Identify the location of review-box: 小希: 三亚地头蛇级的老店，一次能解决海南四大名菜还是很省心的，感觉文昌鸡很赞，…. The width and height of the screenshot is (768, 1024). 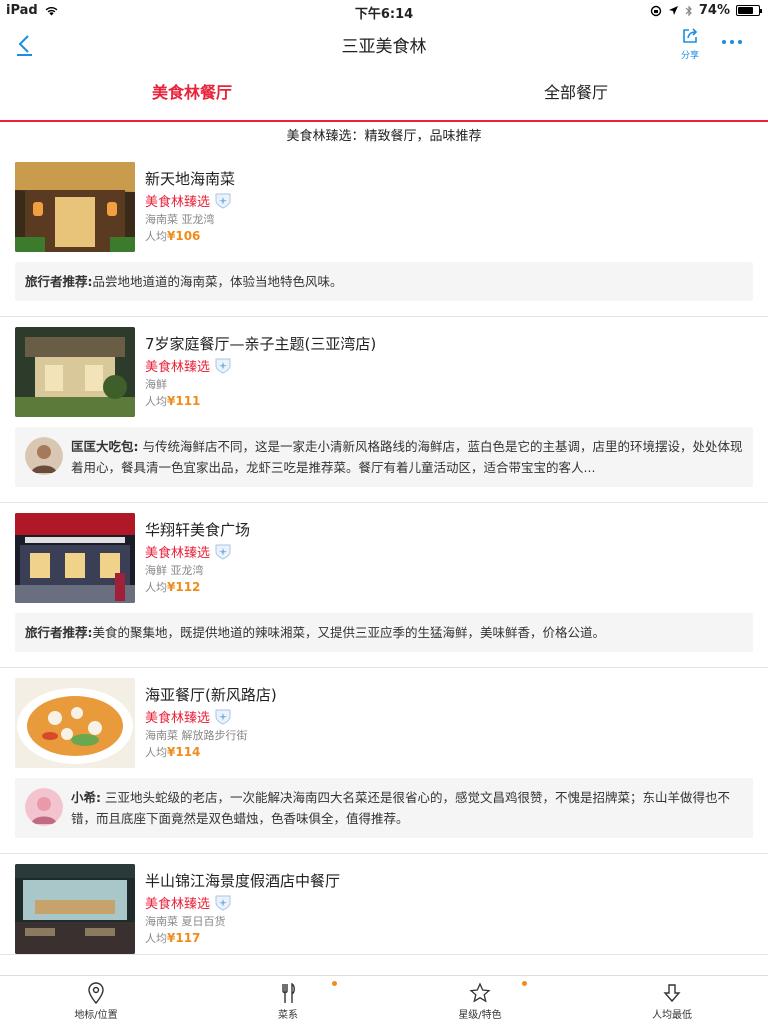
(384, 808).